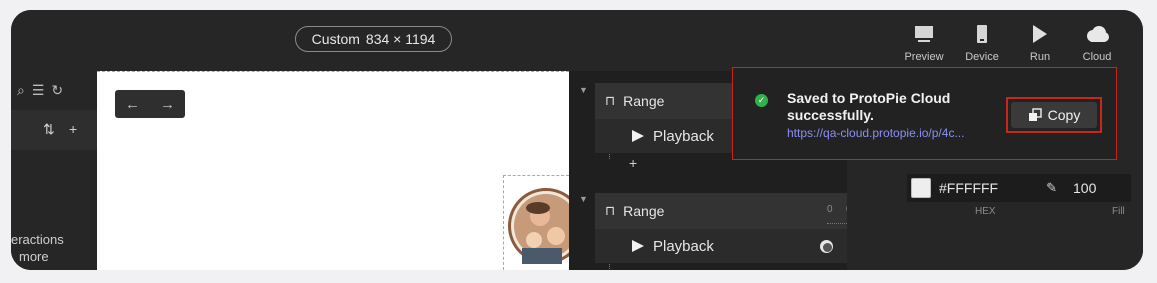  I want to click on eyedropper-icon: ✎, so click(1051, 188).